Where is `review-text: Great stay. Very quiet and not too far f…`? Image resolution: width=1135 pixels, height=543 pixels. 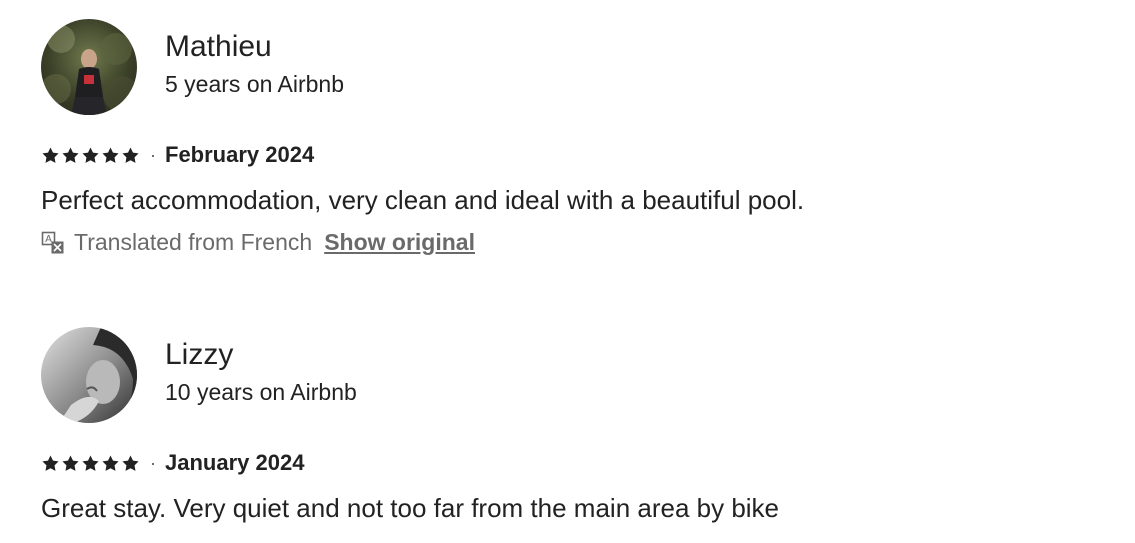 review-text: Great stay. Very quiet and not too far f… is located at coordinates (410, 508).